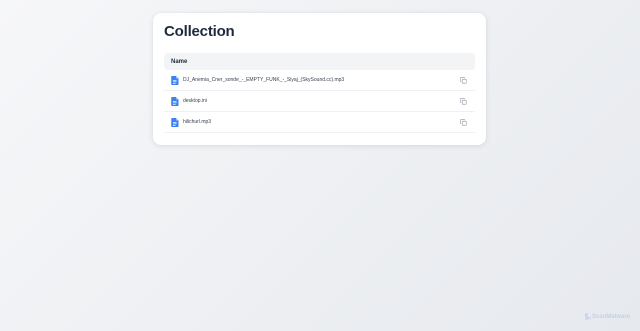  I want to click on file-name-link: desktop.ini, so click(321, 101).